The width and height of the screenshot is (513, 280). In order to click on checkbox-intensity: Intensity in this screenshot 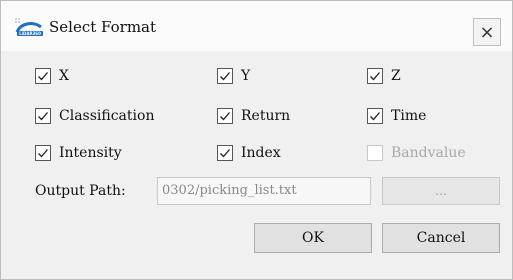, I will do `click(78, 153)`.